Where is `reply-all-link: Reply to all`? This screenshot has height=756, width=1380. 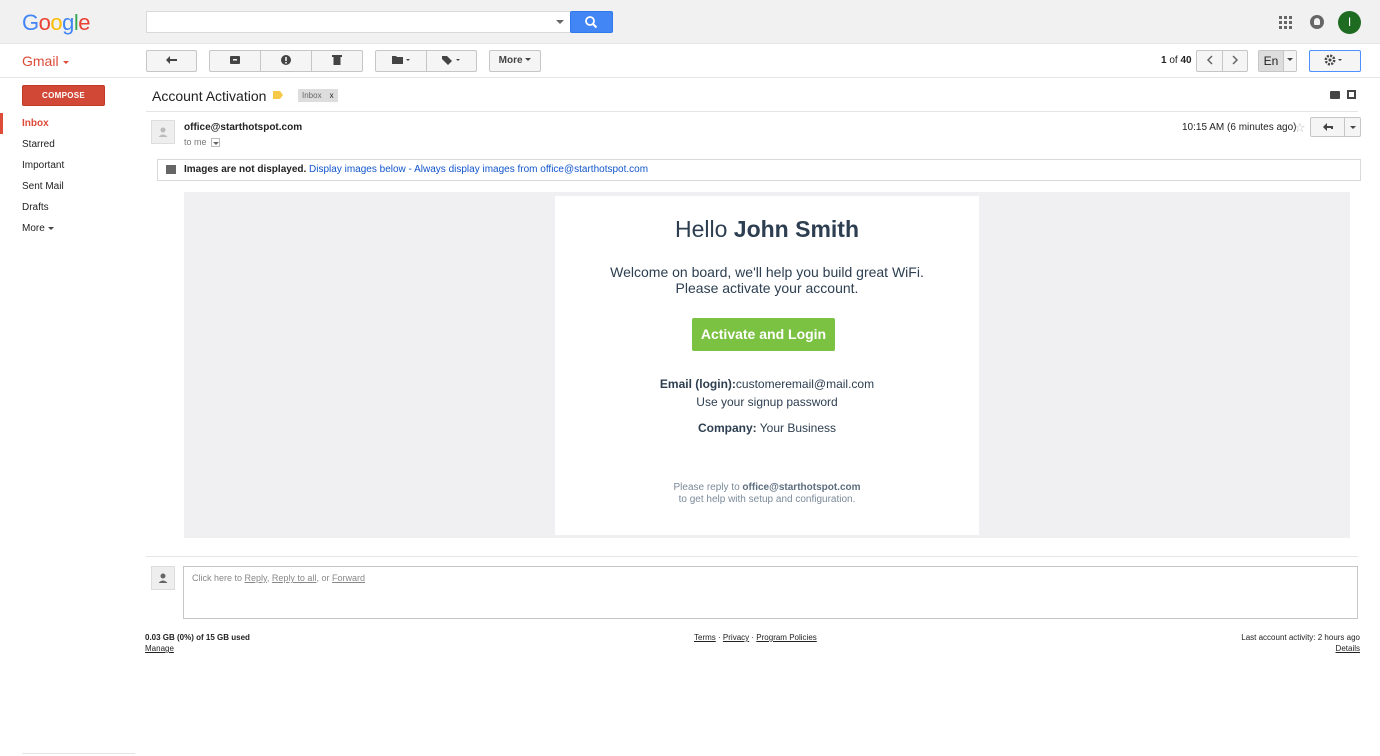 reply-all-link: Reply to all is located at coordinates (294, 578).